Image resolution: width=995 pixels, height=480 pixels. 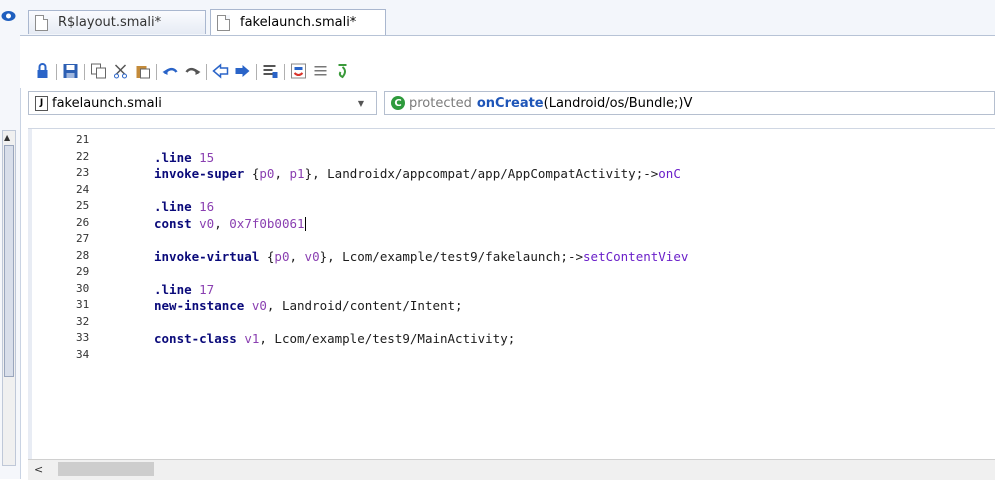 What do you see at coordinates (83, 238) in the screenshot?
I see `line-number: 27` at bounding box center [83, 238].